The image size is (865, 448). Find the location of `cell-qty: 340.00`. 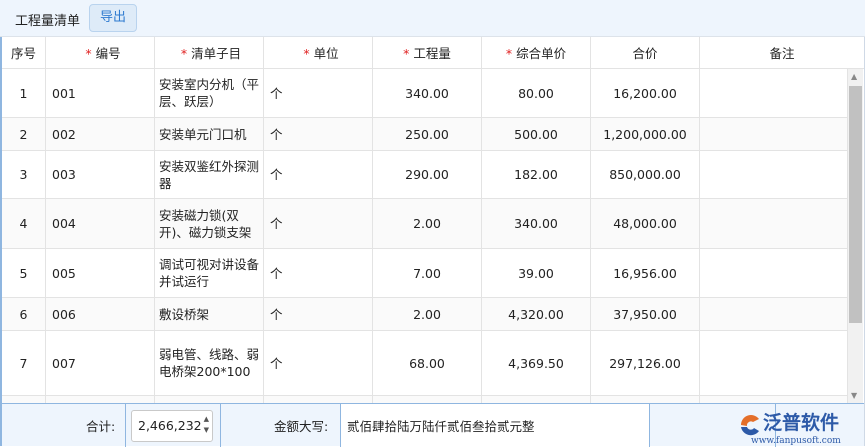

cell-qty: 340.00 is located at coordinates (427, 93).